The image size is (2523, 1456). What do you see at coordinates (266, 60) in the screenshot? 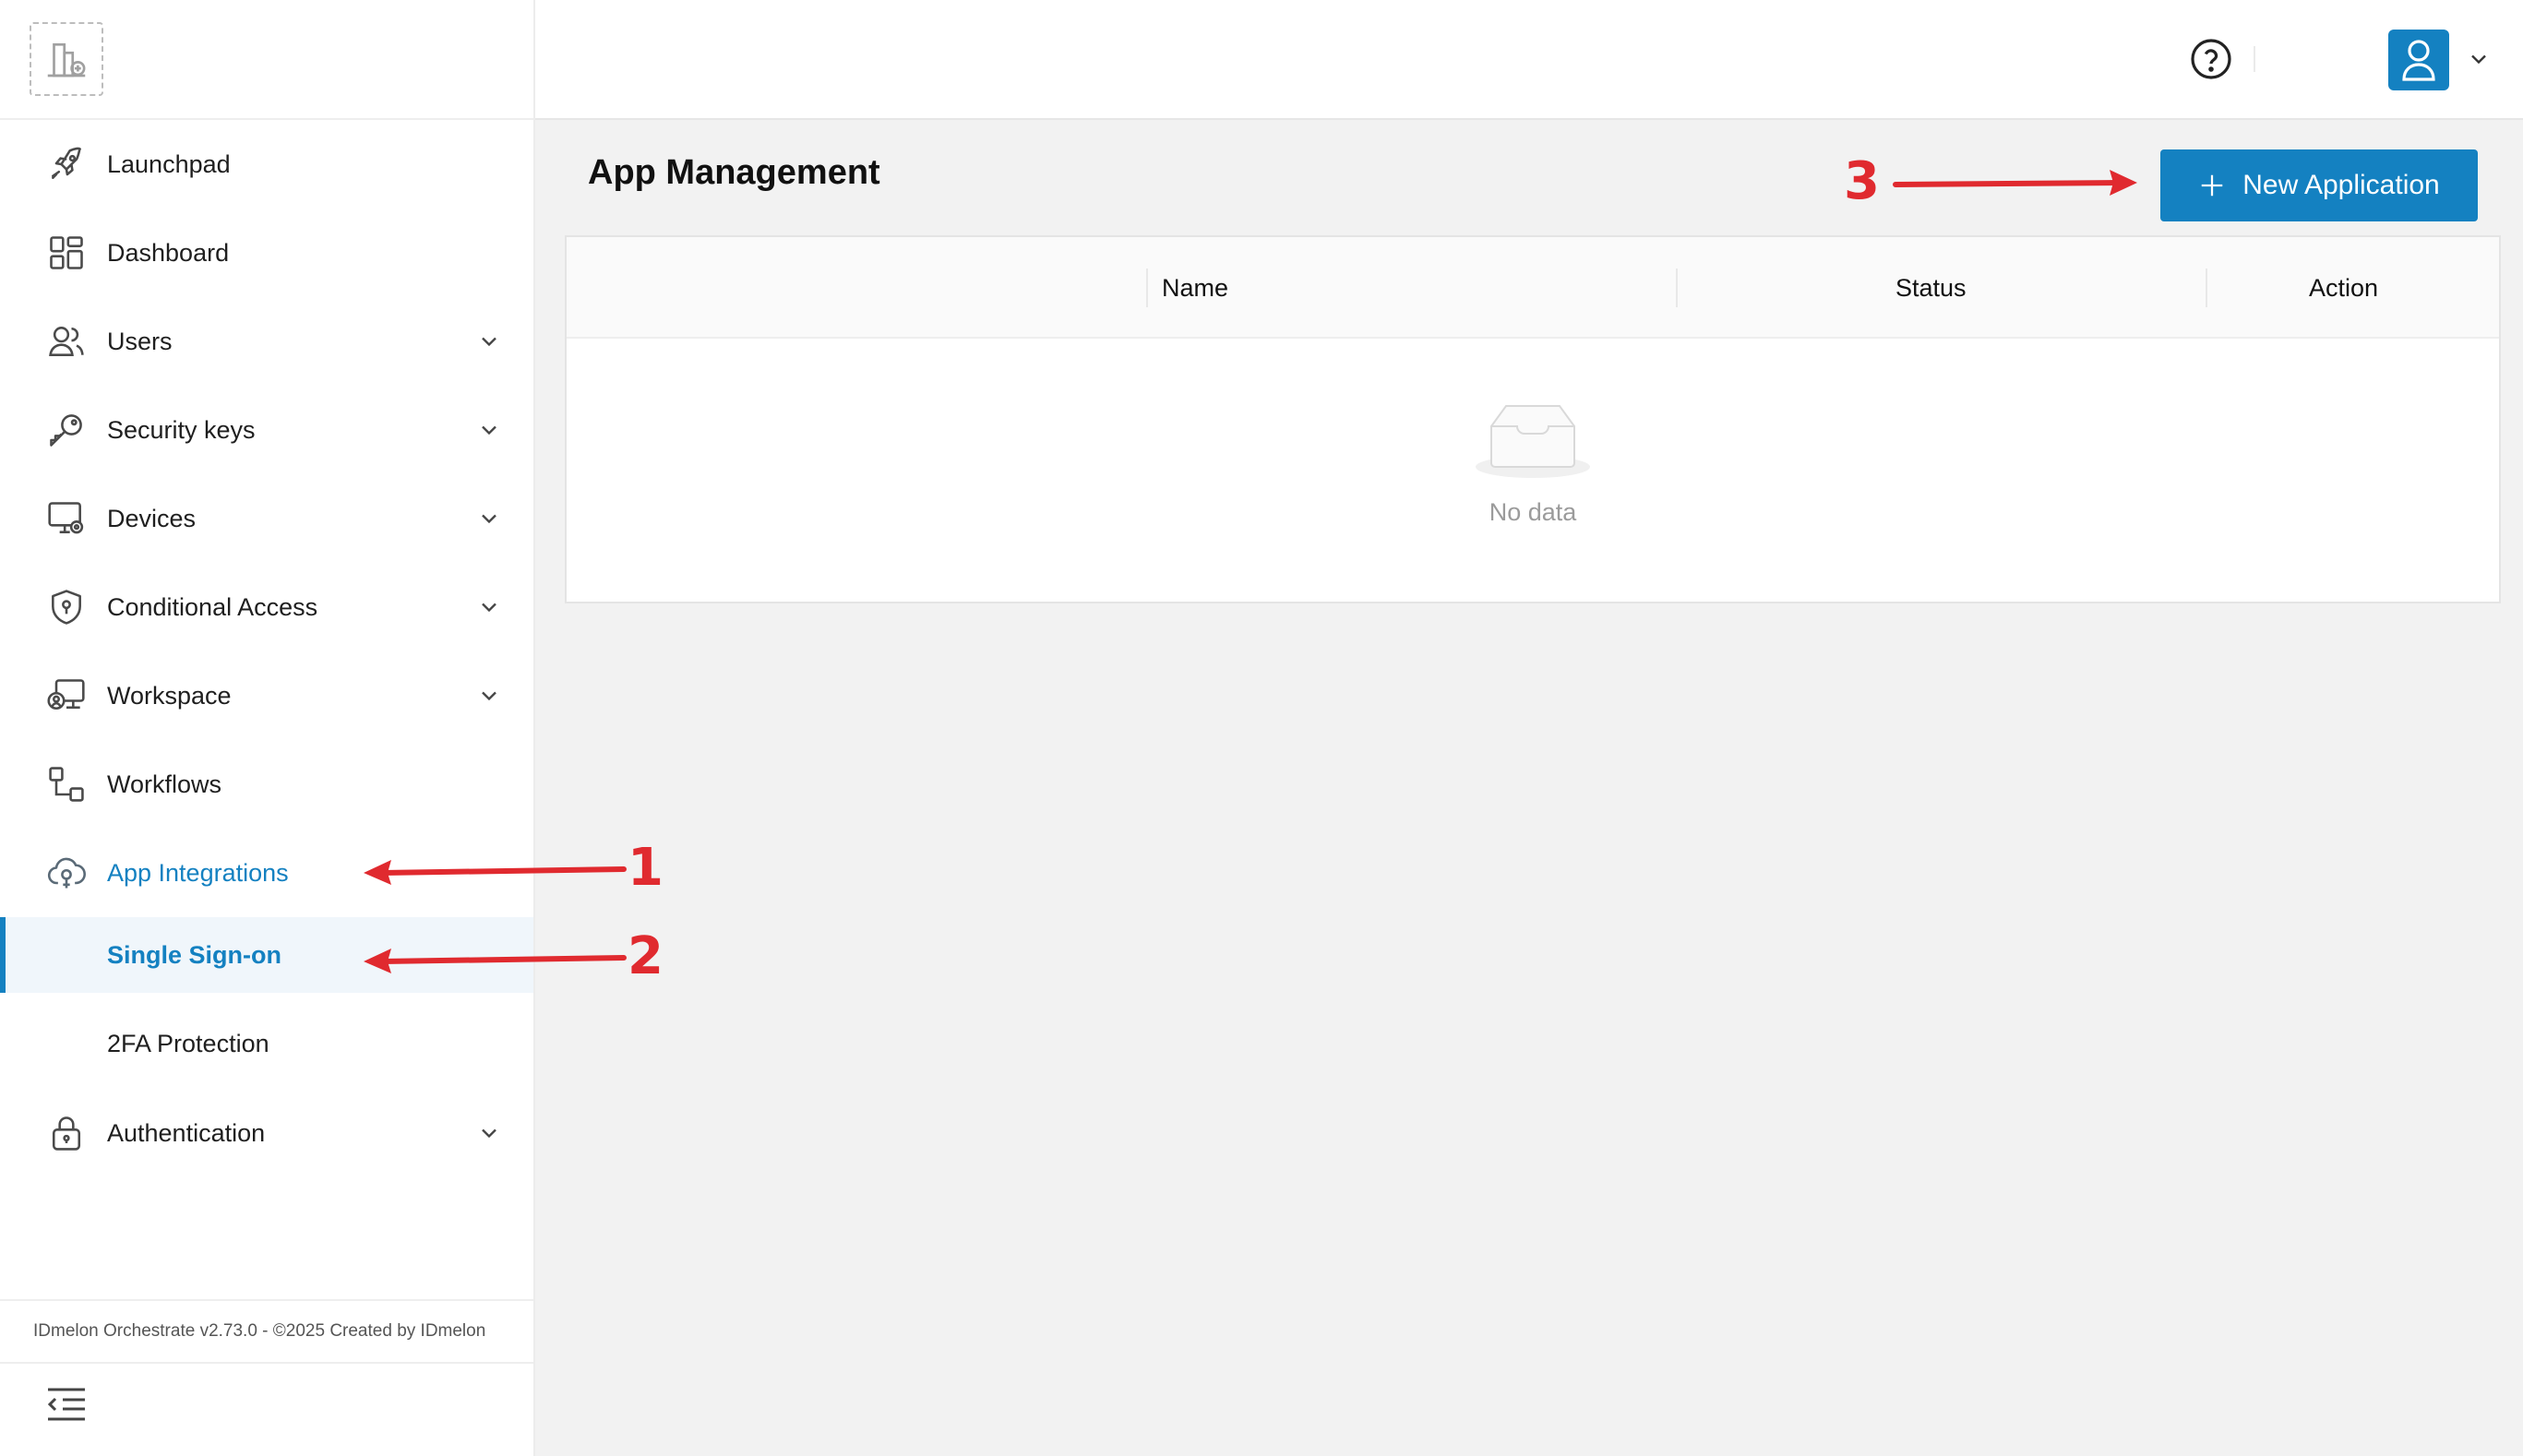
I see `logo-bar` at bounding box center [266, 60].